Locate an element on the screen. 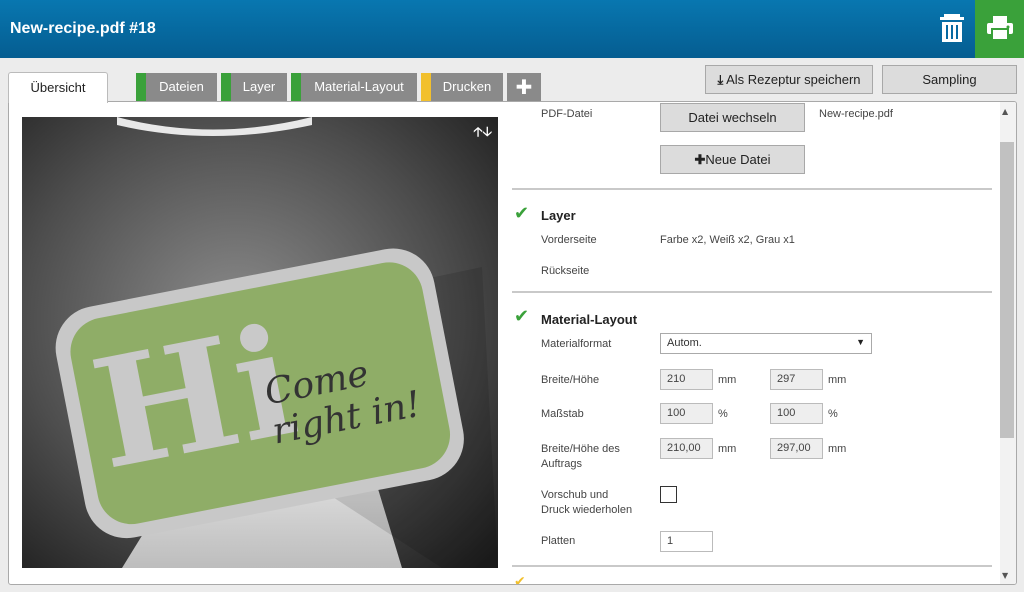 This screenshot has width=1024, height=592. tab-material-layout: Material-Layout is located at coordinates (354, 87).